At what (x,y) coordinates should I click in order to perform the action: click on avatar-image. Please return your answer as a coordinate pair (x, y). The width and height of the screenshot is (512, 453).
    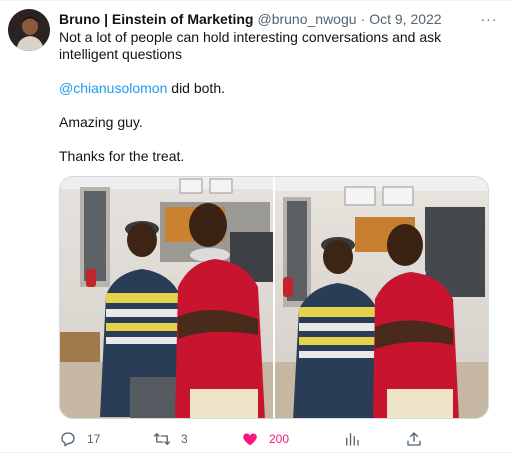
    Looking at the image, I should click on (29, 30).